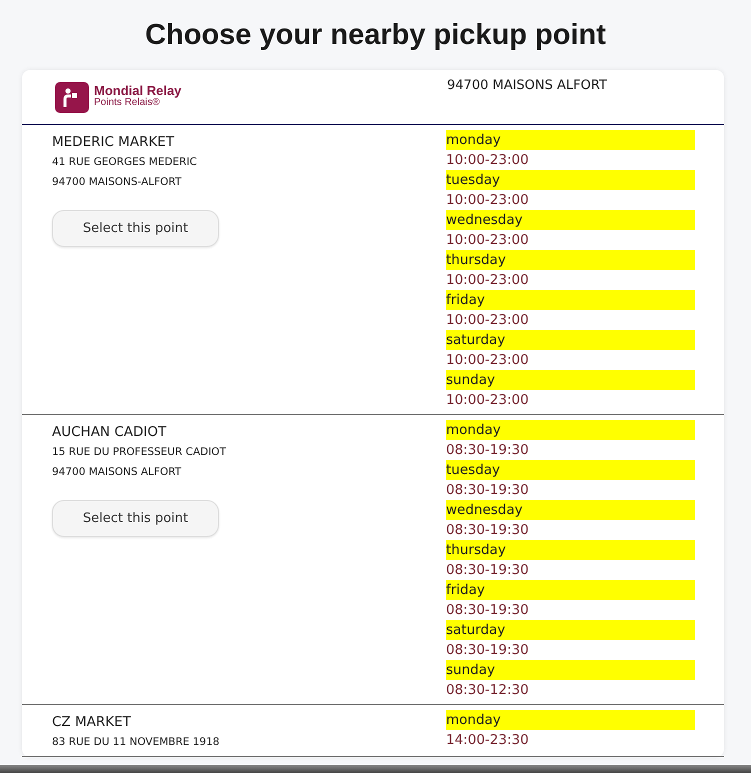 The image size is (751, 773). I want to click on point-city: 94700 MAISONS ALFORT, so click(117, 472).